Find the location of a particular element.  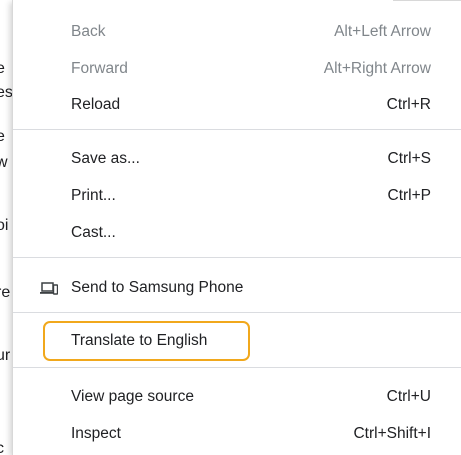

page-text-fragment: re is located at coordinates (5, 292).